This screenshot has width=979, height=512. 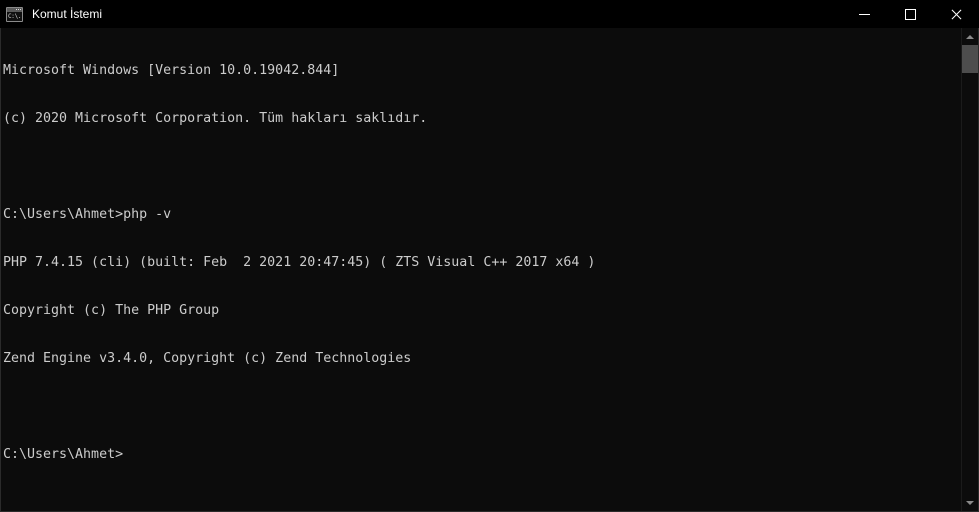 I want to click on maximize-icon, so click(x=910, y=14).